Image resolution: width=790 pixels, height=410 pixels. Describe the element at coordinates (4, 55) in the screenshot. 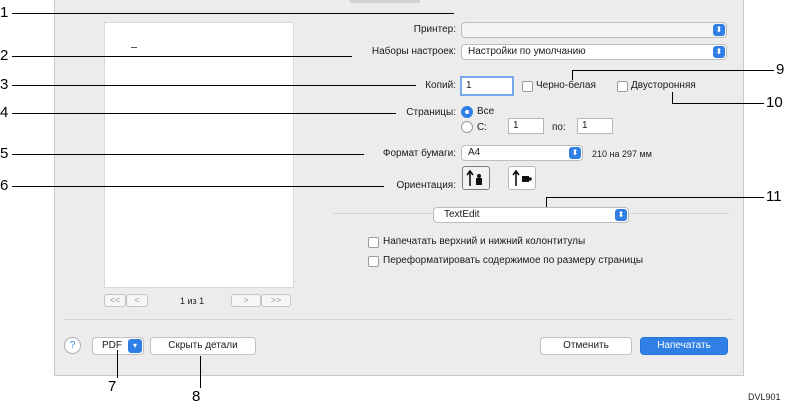

I see `callout-2: 2` at that location.